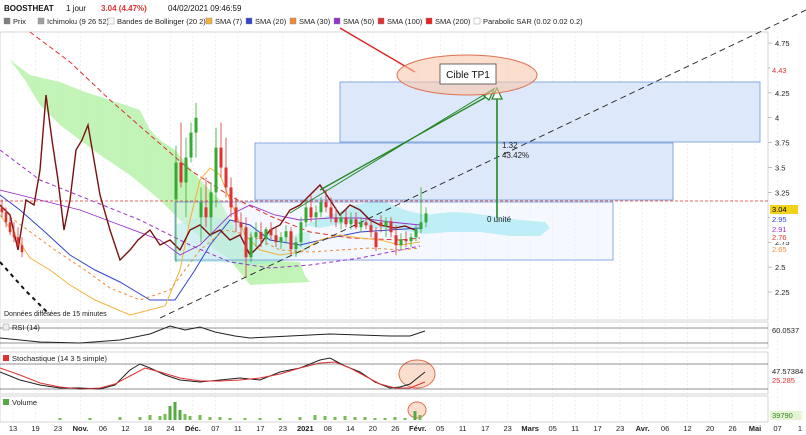  Describe the element at coordinates (783, 380) in the screenshot. I see `stoch-value-d: 25.285` at that location.